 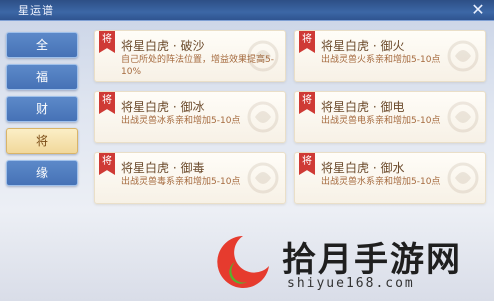 I want to click on tab-label: 缘, so click(x=41, y=173).